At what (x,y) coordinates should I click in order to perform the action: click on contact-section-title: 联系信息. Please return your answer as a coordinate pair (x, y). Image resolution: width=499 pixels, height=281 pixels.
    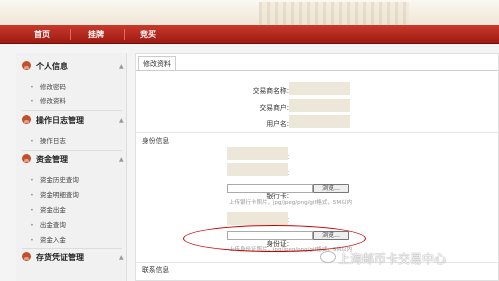
    Looking at the image, I should click on (156, 270).